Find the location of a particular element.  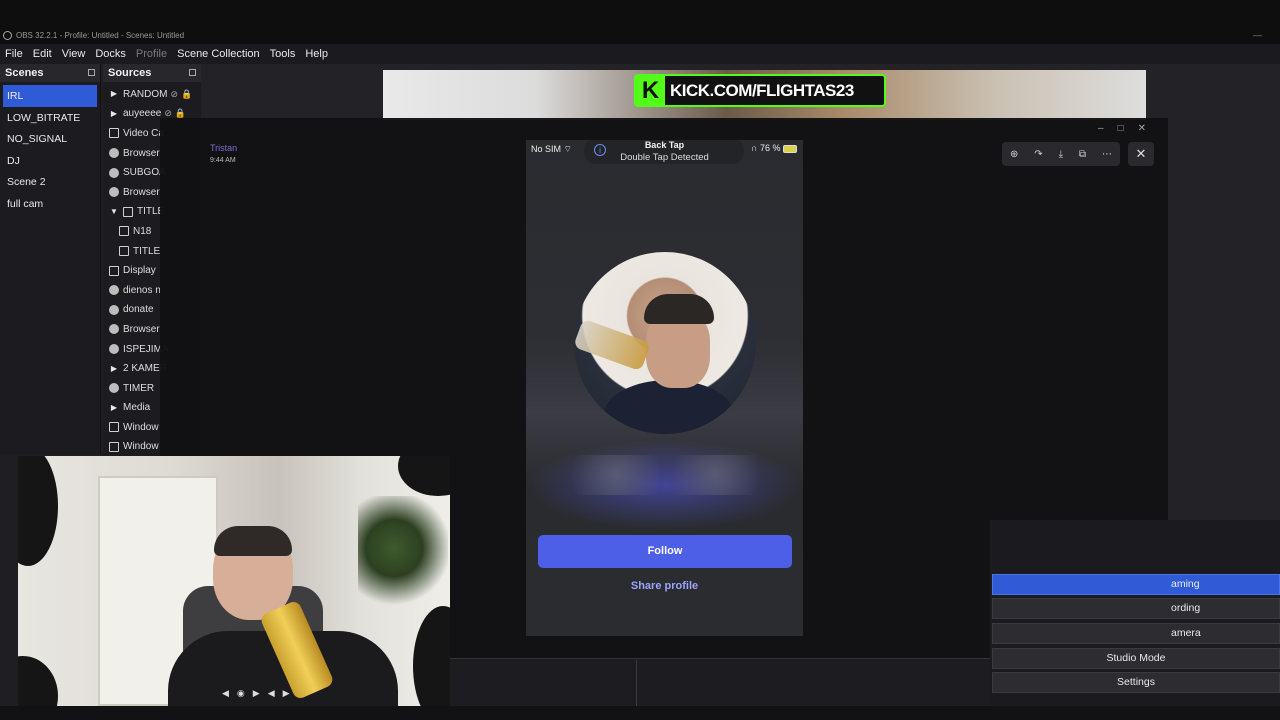

folder-icon is located at coordinates (128, 211).